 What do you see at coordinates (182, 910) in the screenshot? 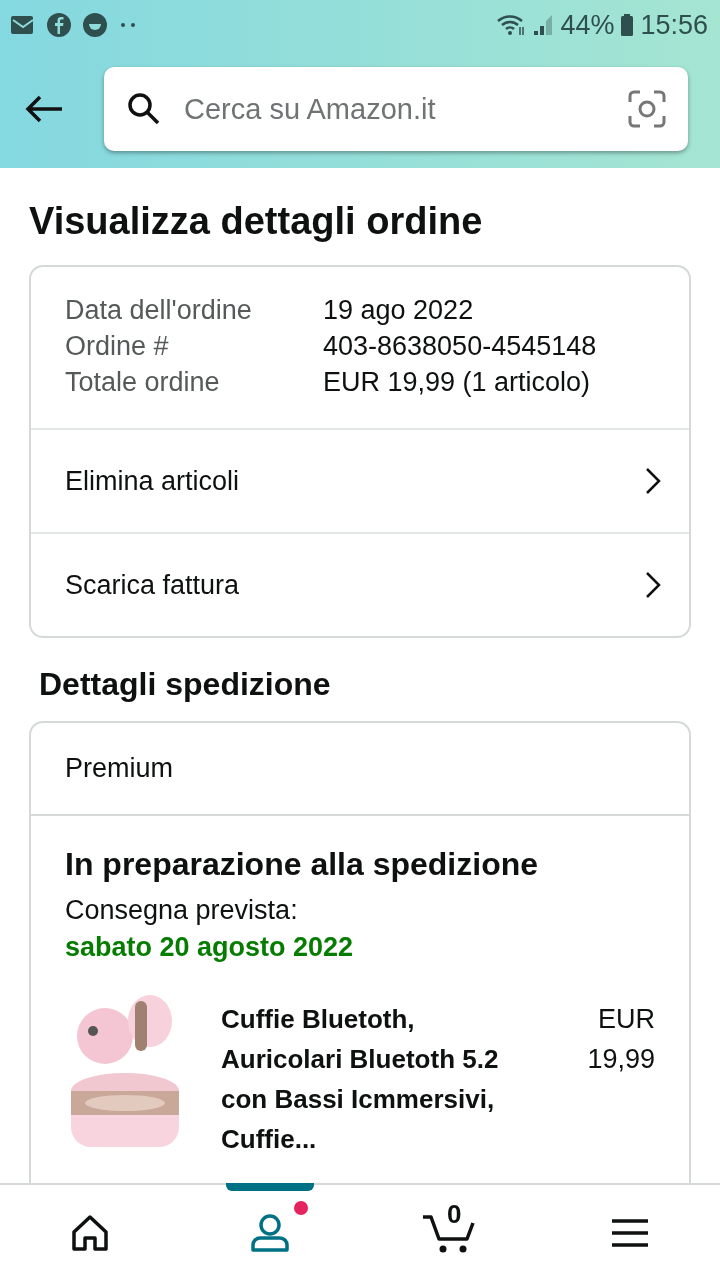
I see `delivery-label: Consegna prevista:` at bounding box center [182, 910].